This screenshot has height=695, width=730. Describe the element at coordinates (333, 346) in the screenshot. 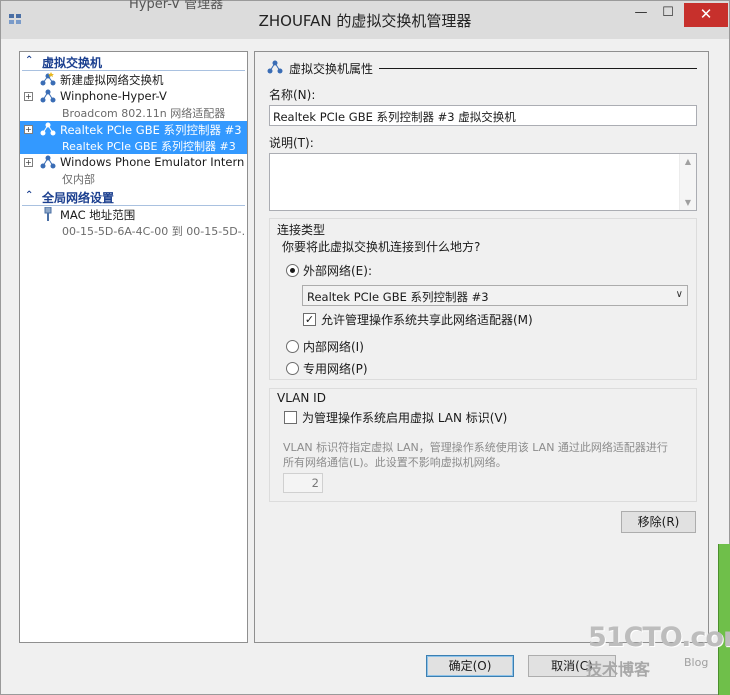

I see `internal-network-label: 内部网络(I)` at that location.